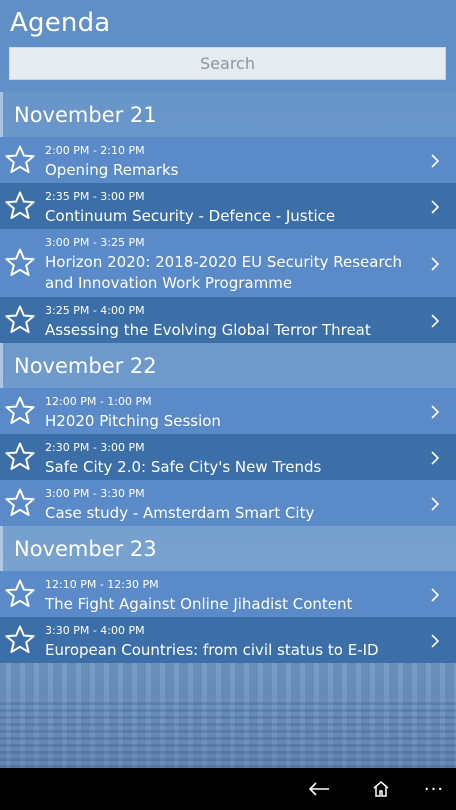 This screenshot has height=810, width=456. What do you see at coordinates (95, 310) in the screenshot?
I see `session-time: 3:25 PM - 4:00 PM` at bounding box center [95, 310].